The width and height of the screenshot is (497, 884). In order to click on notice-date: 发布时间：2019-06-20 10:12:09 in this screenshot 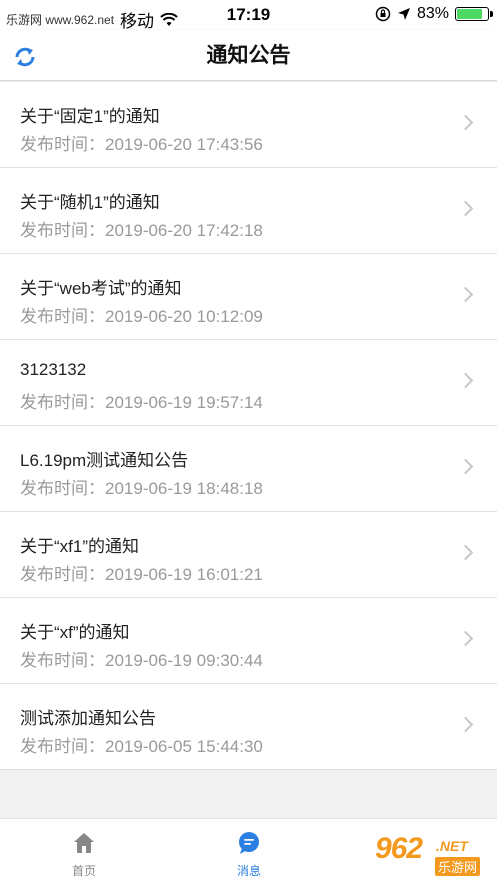, I will do `click(141, 316)`.